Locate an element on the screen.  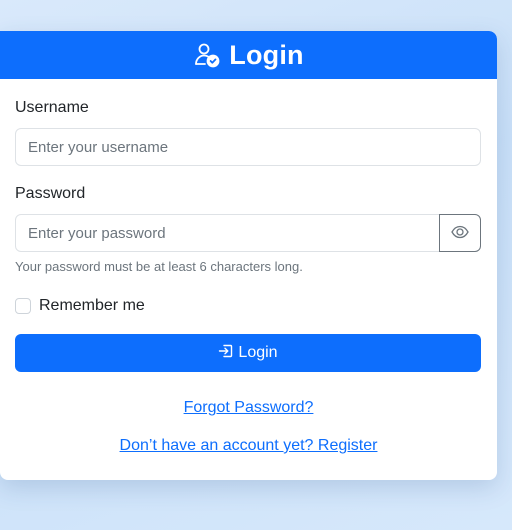
forgot-password-link: Forgot Password? is located at coordinates (249, 407).